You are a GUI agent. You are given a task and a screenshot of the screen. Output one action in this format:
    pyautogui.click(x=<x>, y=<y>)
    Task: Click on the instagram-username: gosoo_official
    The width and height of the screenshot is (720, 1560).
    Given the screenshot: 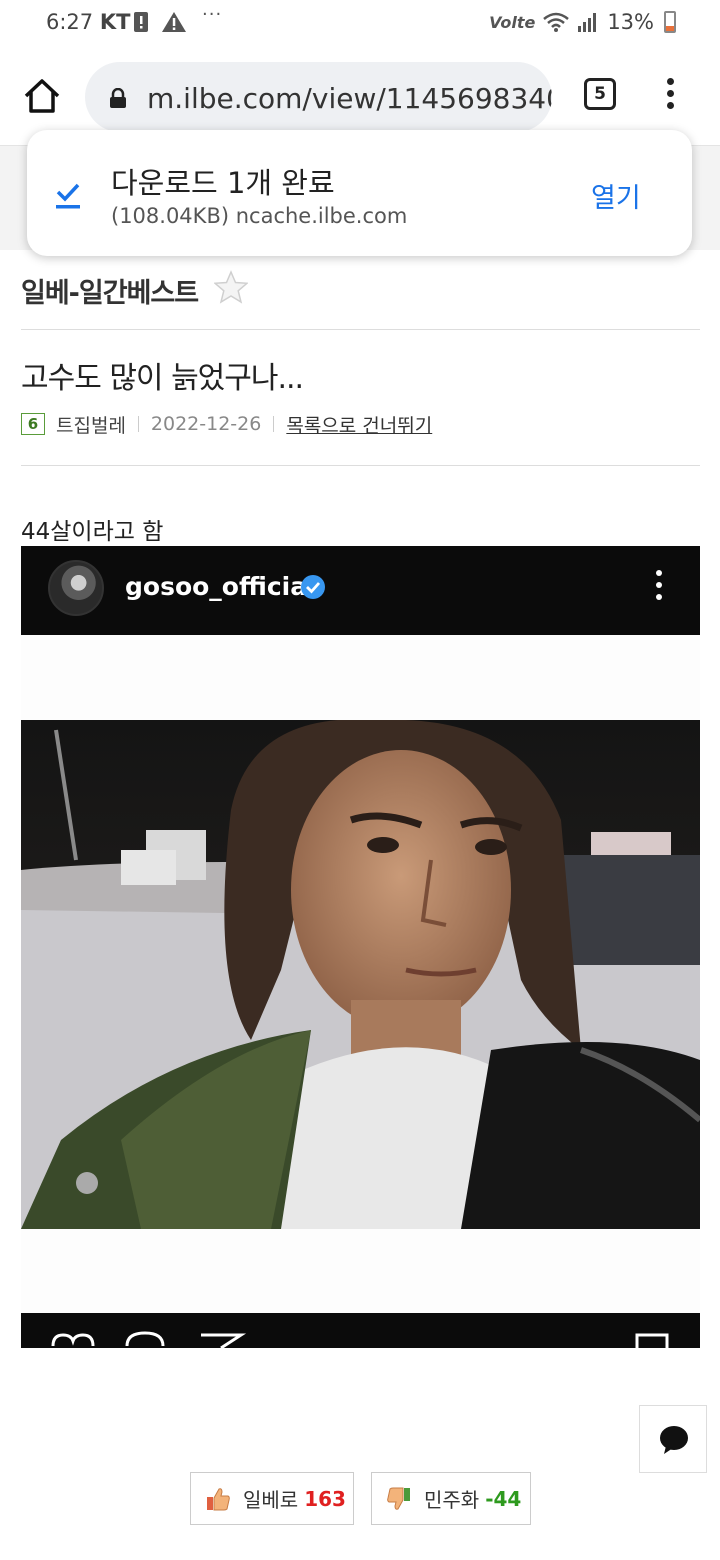 What is the action you would take?
    pyautogui.click(x=220, y=586)
    